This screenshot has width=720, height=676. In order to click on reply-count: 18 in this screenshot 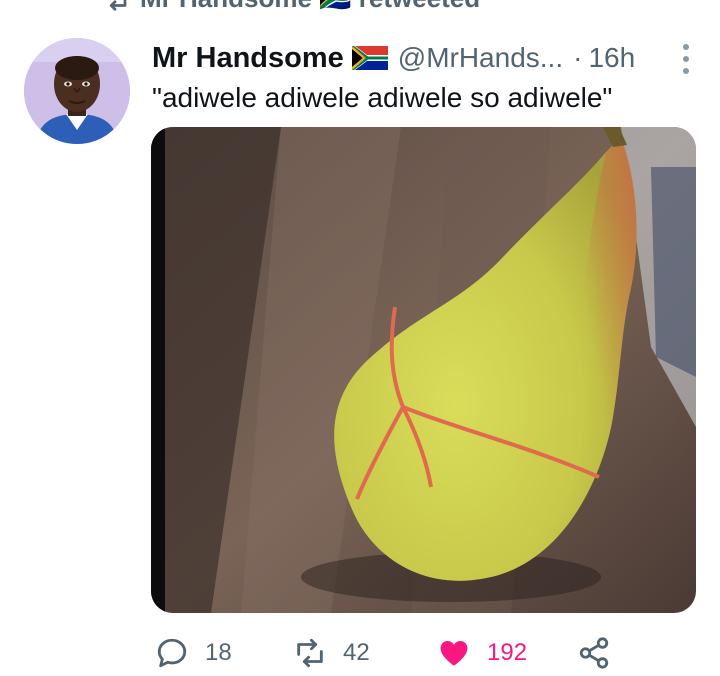, I will do `click(218, 652)`.